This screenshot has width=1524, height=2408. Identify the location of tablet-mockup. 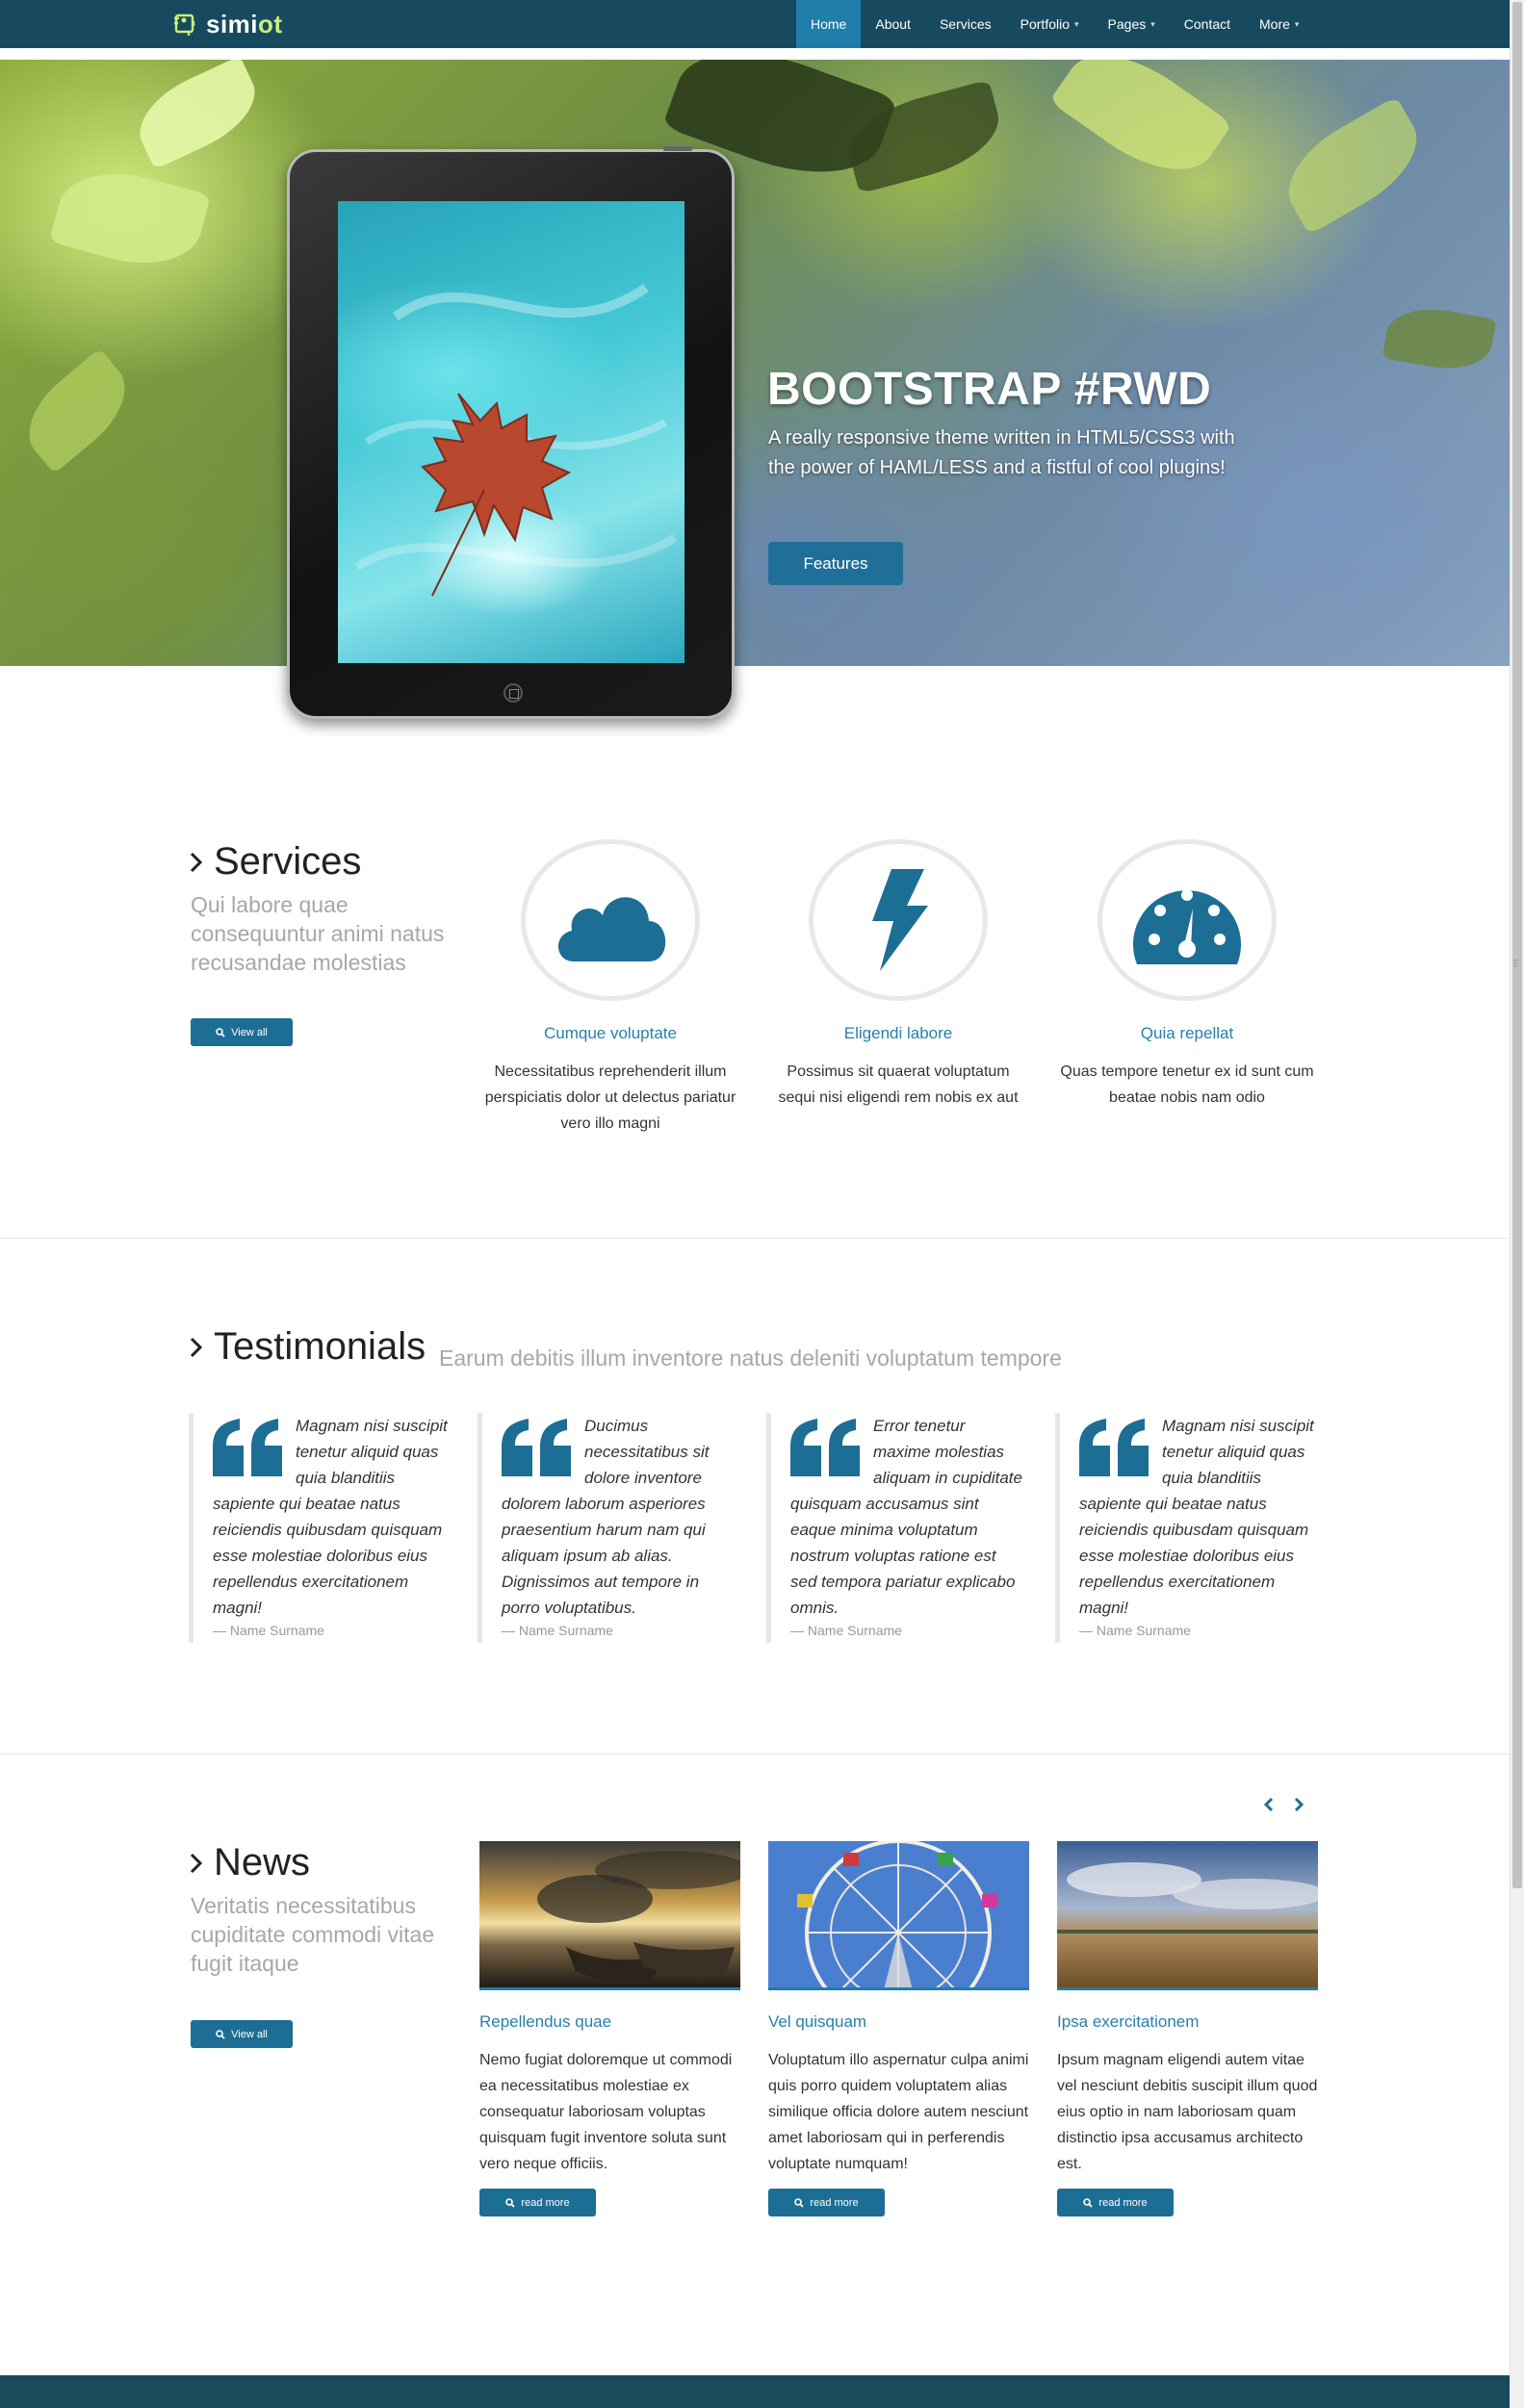
(511, 432).